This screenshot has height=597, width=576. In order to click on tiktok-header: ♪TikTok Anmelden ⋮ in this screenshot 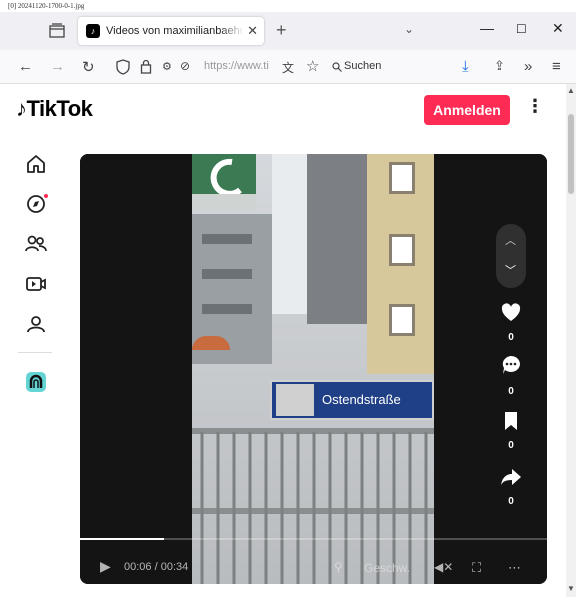, I will do `click(283, 110)`.